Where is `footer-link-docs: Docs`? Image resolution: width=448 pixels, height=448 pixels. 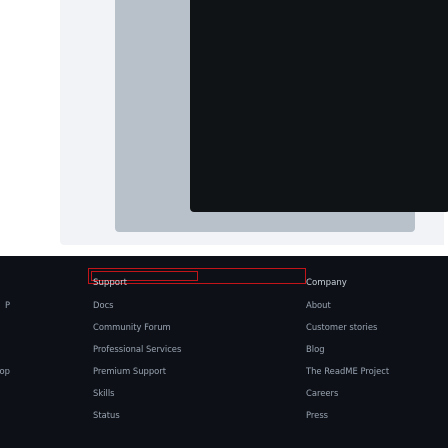
footer-link-docs: Docs is located at coordinates (144, 305).